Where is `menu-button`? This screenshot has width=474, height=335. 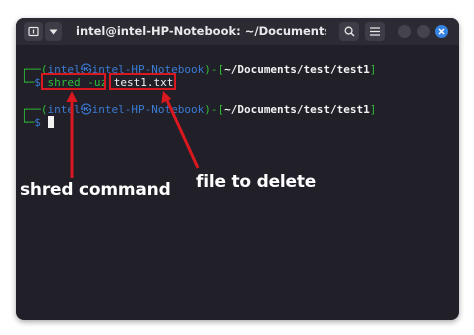
menu-button is located at coordinates (375, 31).